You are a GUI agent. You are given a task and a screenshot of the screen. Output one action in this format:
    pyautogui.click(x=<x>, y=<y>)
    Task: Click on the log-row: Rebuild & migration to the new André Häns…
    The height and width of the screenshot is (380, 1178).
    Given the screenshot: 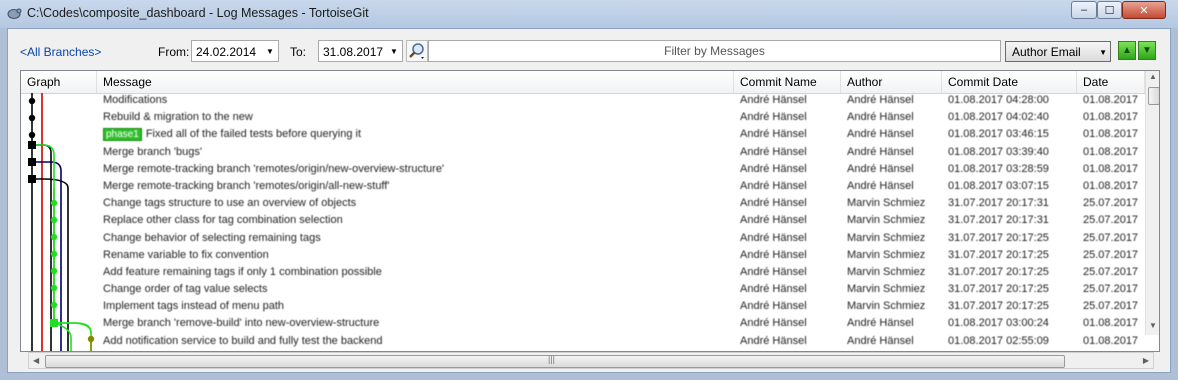 What is the action you would take?
    pyautogui.click(x=583, y=118)
    